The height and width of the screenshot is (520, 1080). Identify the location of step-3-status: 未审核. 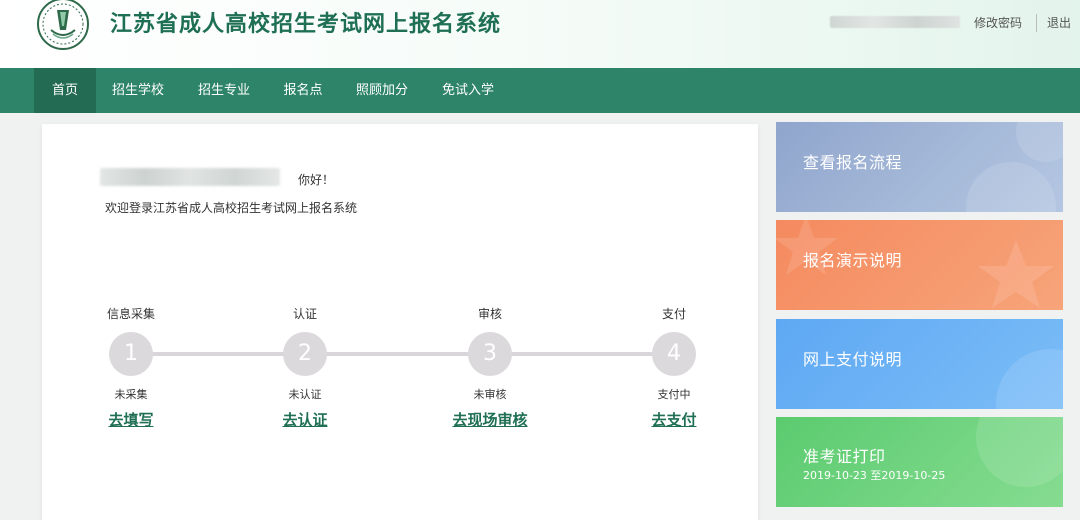
(490, 394).